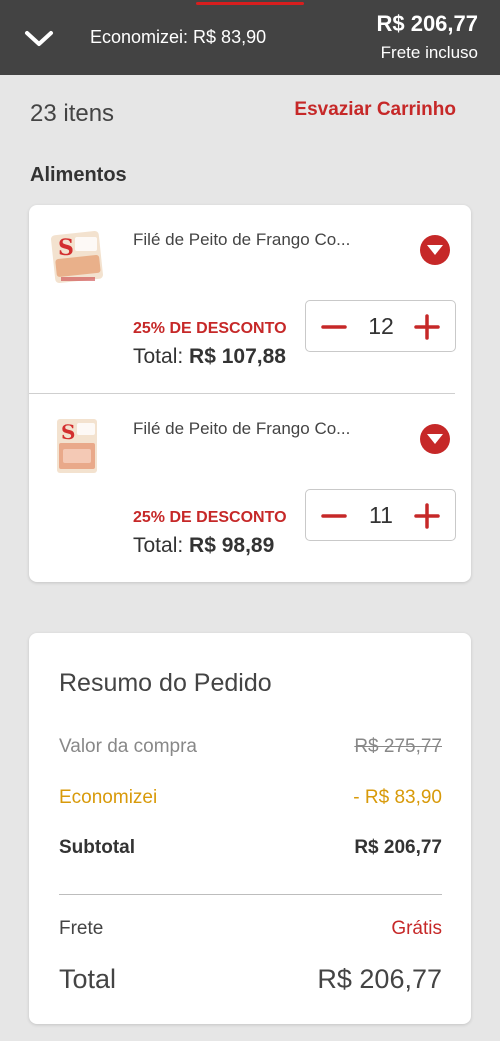 The width and height of the screenshot is (500, 1041). Describe the element at coordinates (397, 797) in the screenshot. I see `savings-value: - R$ 83,90` at that location.